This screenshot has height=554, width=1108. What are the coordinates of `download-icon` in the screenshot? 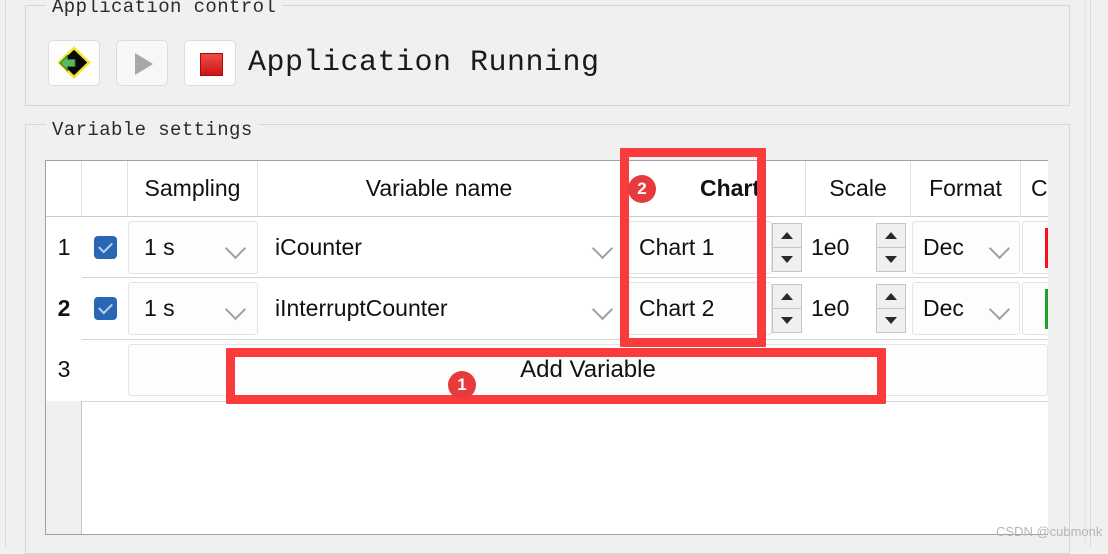 It's located at (74, 62).